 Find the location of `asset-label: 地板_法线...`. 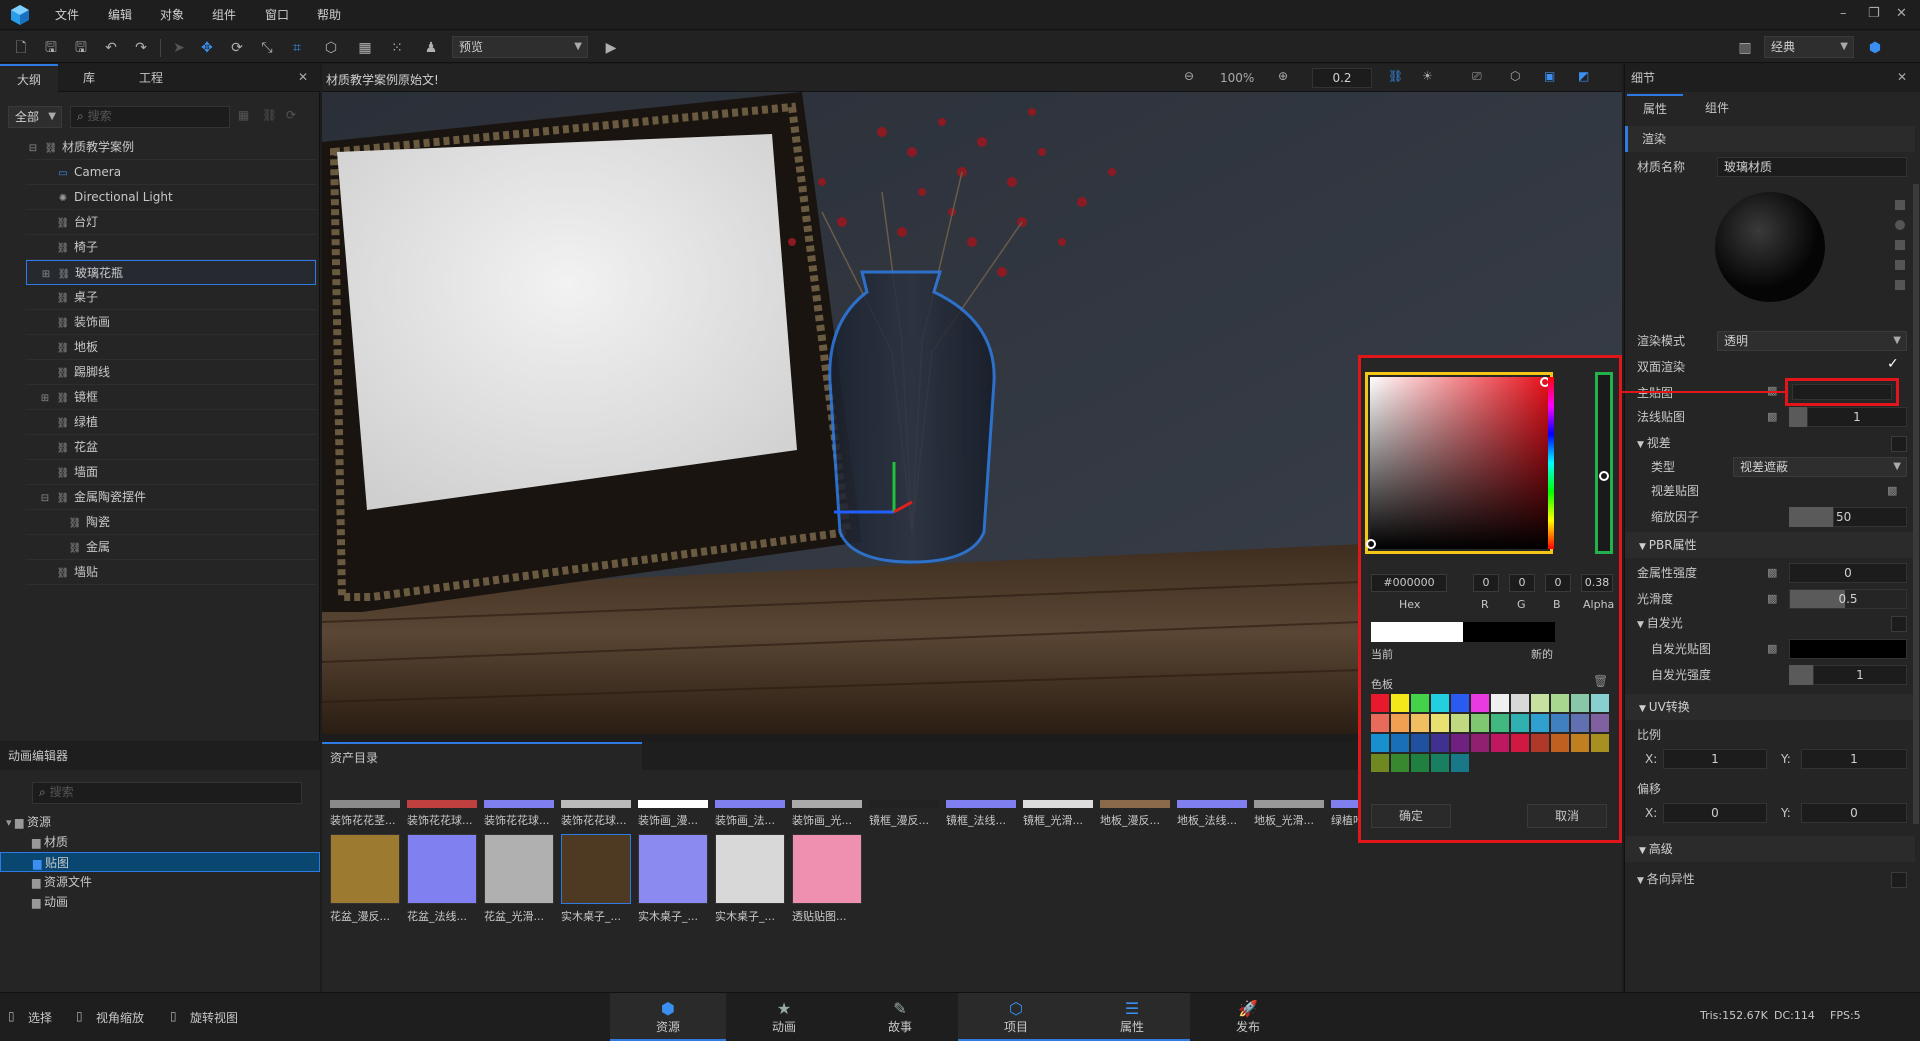

asset-label: 地板_法线... is located at coordinates (1214, 820).